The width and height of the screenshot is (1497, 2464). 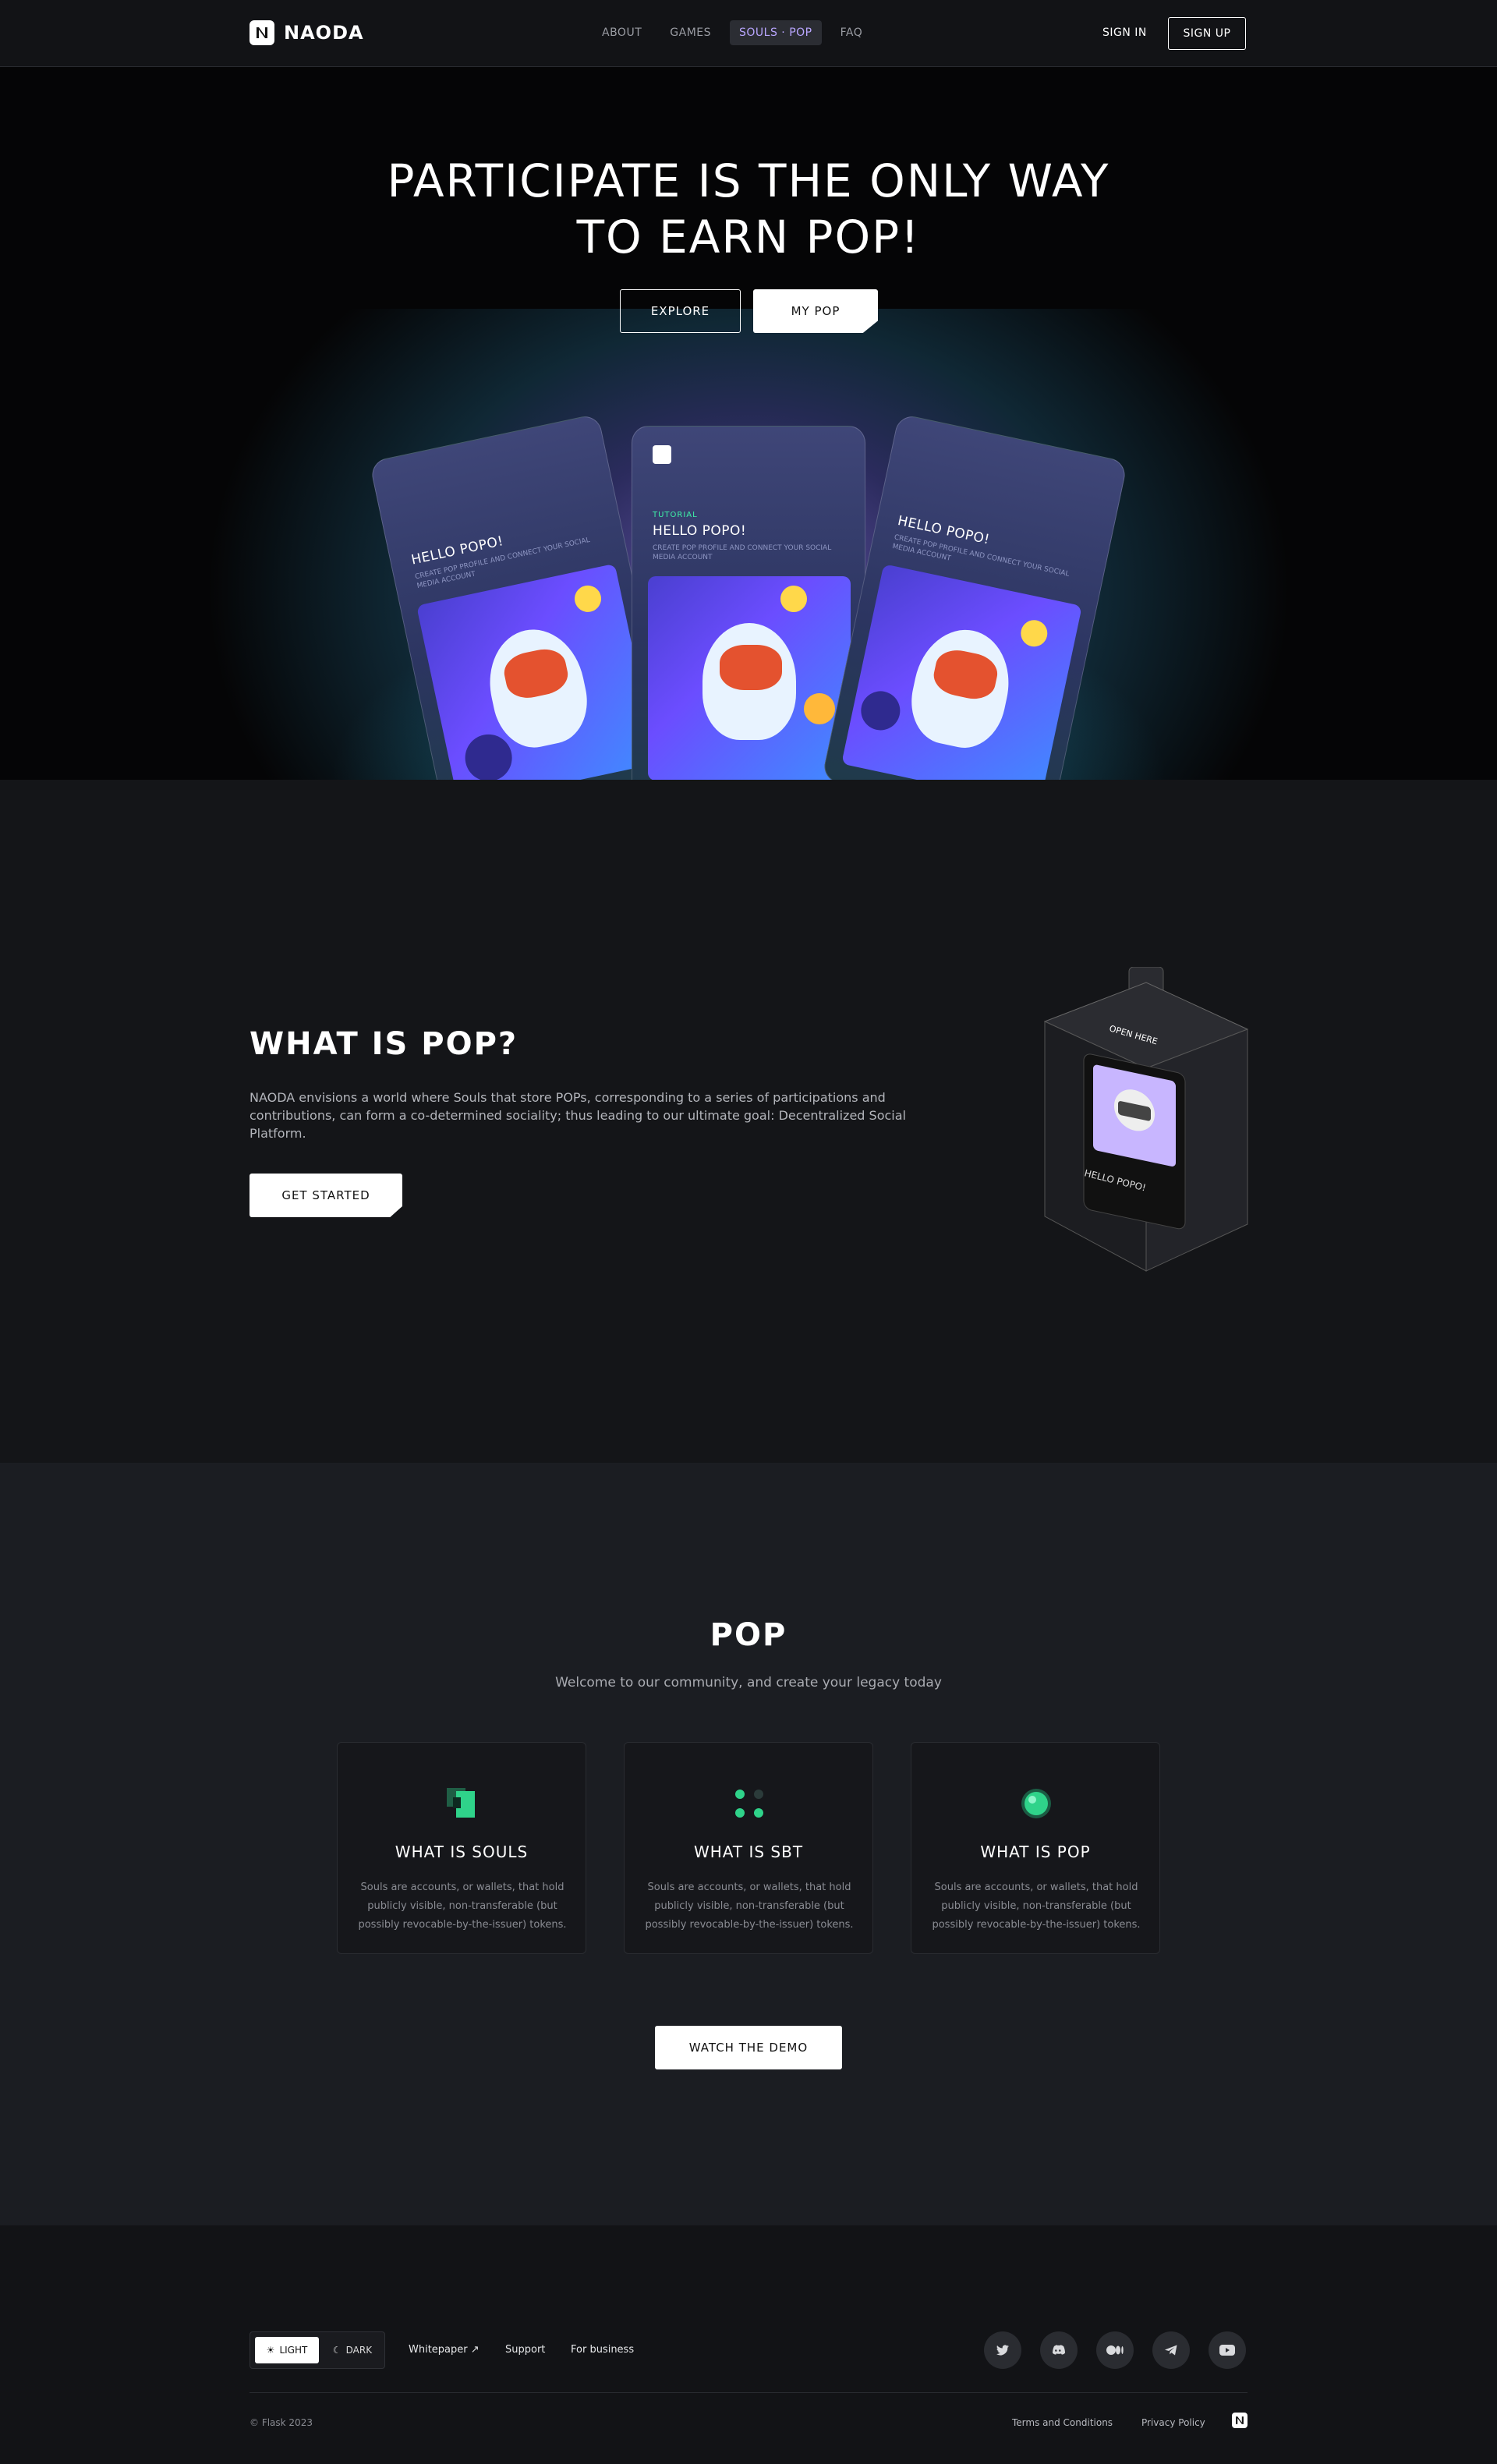 What do you see at coordinates (749, 2393) in the screenshot?
I see `footer-divider` at bounding box center [749, 2393].